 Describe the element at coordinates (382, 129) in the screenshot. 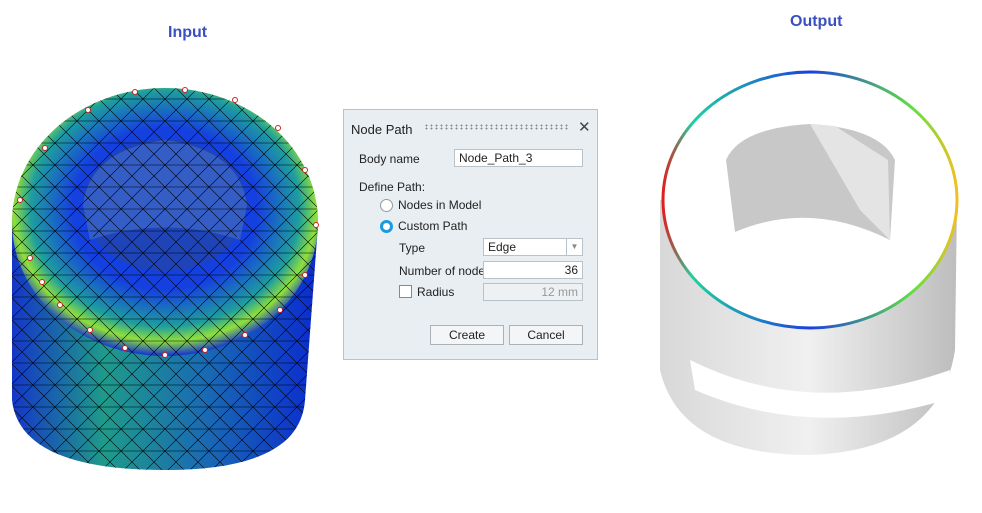

I see `dialog-title: Node Path` at that location.